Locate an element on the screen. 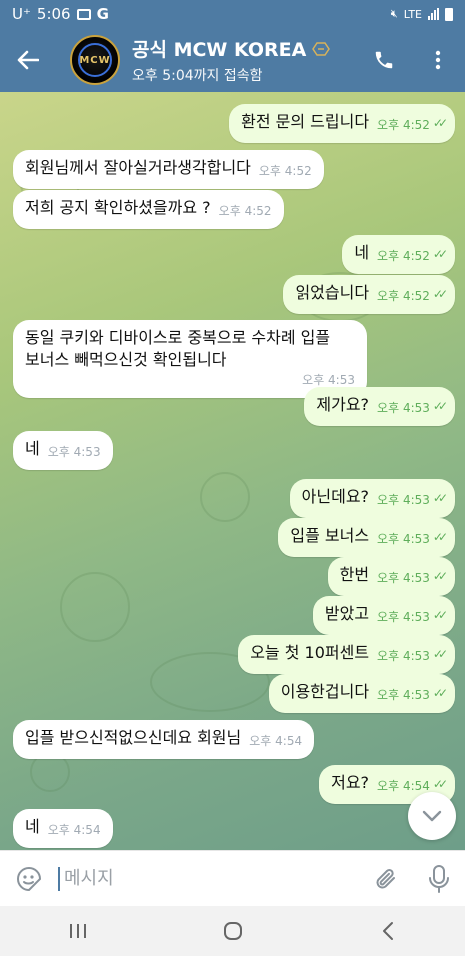 The height and width of the screenshot is (956, 465). message-outgoing: 이용한겁니다 오후 4:53 ✓✓ is located at coordinates (361, 693).